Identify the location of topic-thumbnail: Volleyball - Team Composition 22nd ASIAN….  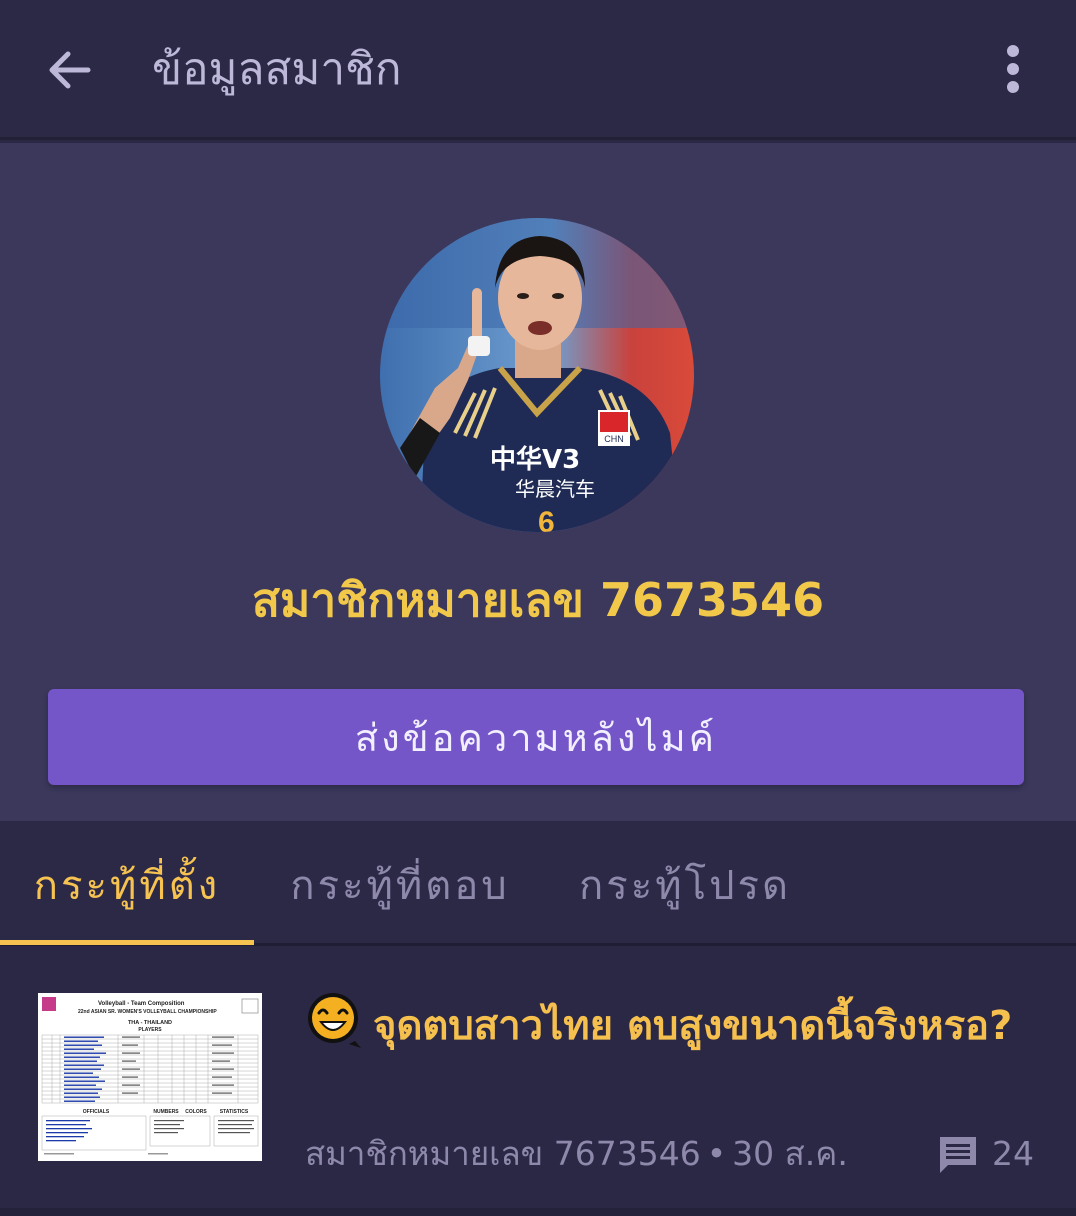
(150, 1077).